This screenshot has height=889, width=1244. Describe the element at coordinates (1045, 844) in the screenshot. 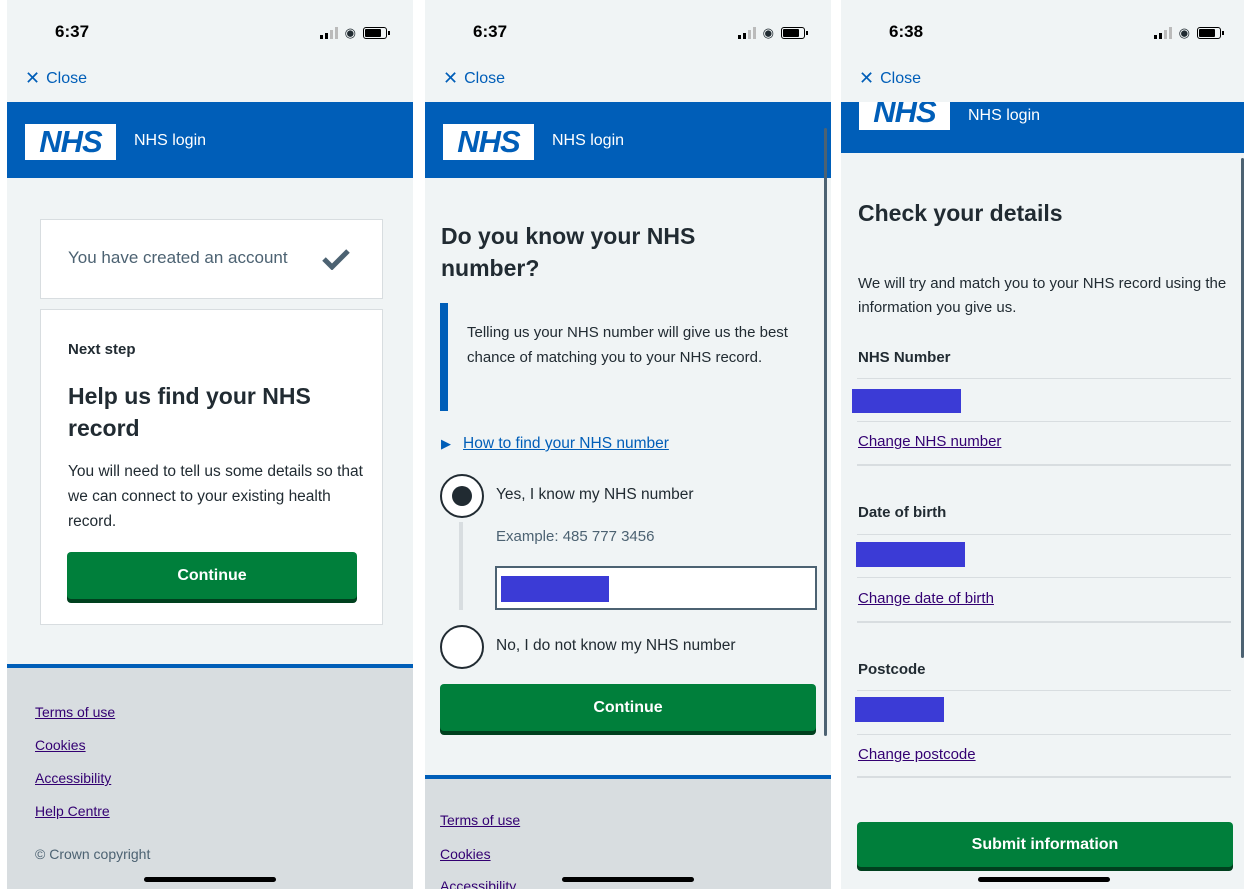

I see `submit-button: Submit information` at that location.